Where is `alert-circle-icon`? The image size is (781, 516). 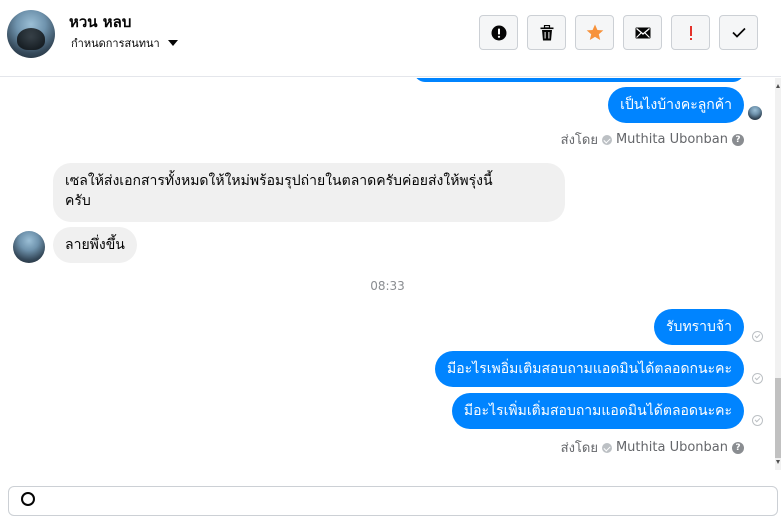
alert-circle-icon is located at coordinates (498, 32).